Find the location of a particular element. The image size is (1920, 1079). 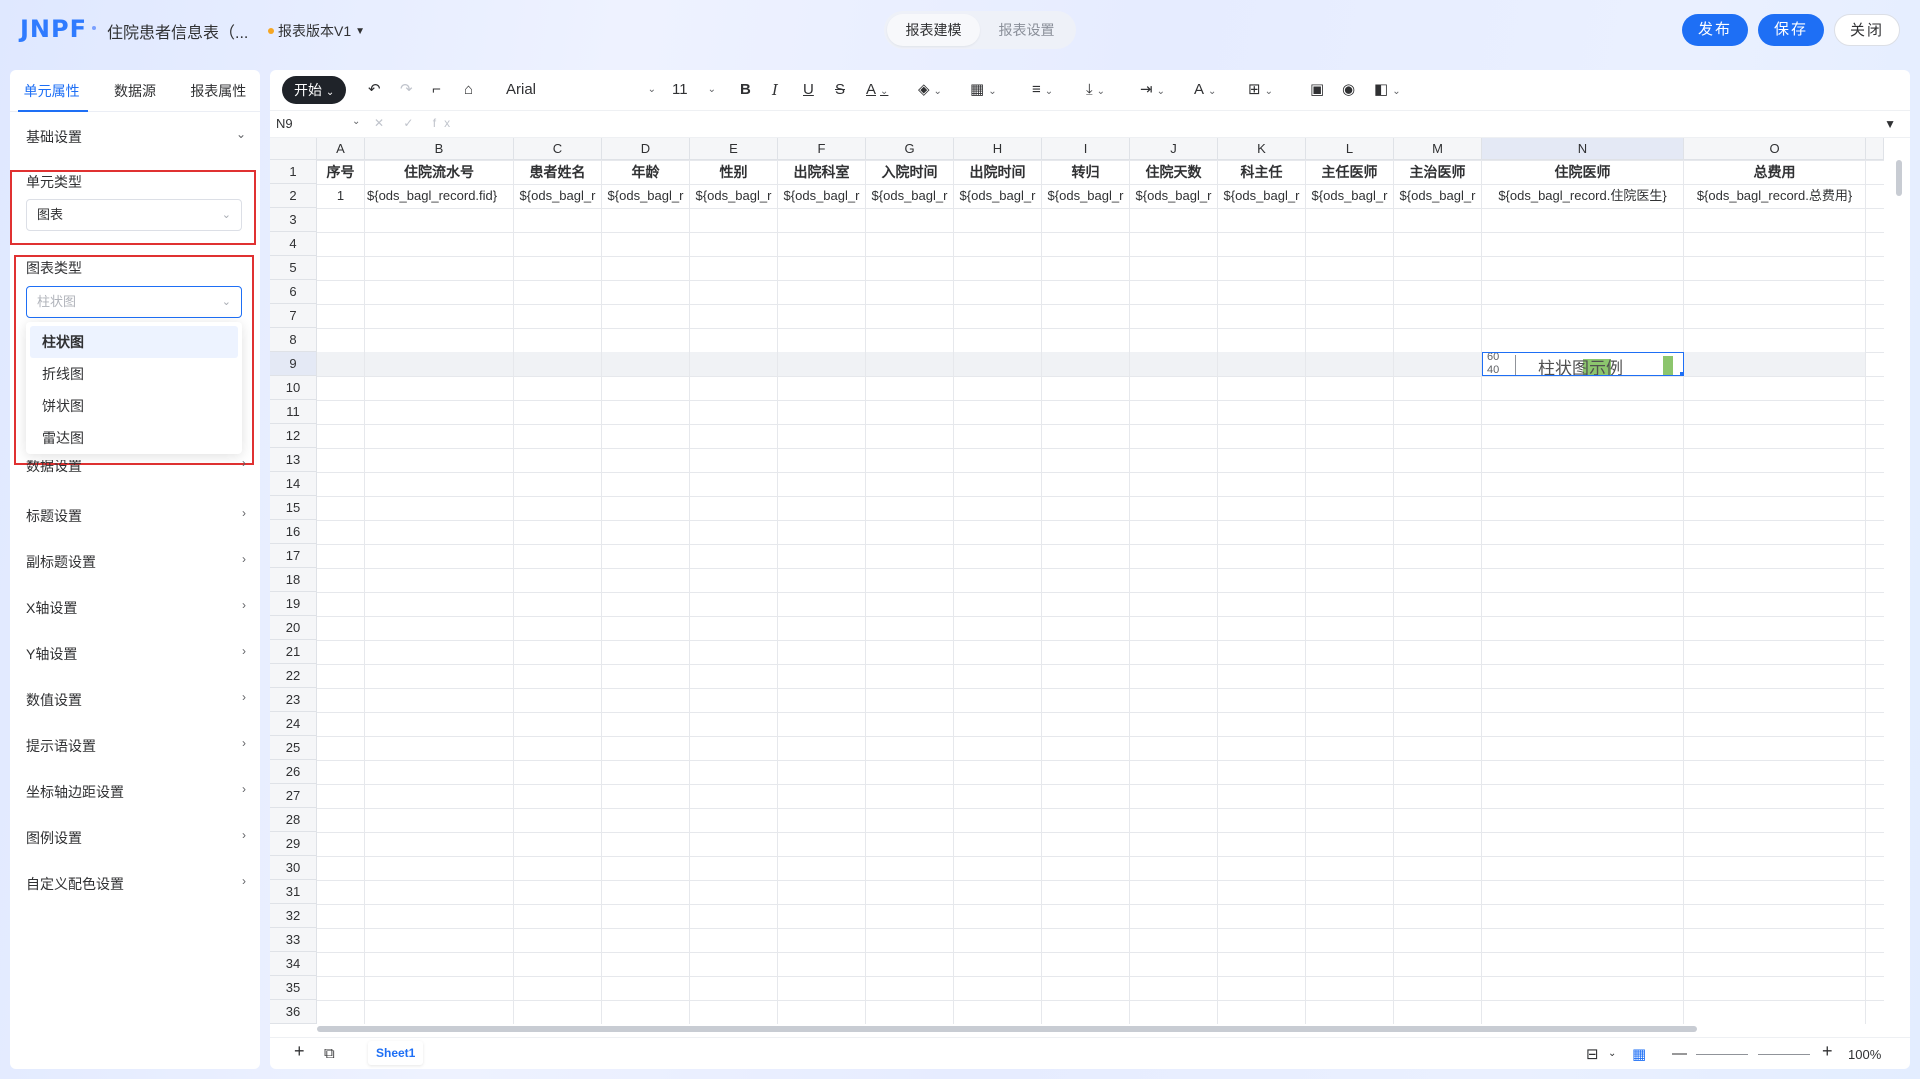

row-header: 34 is located at coordinates (293, 964).